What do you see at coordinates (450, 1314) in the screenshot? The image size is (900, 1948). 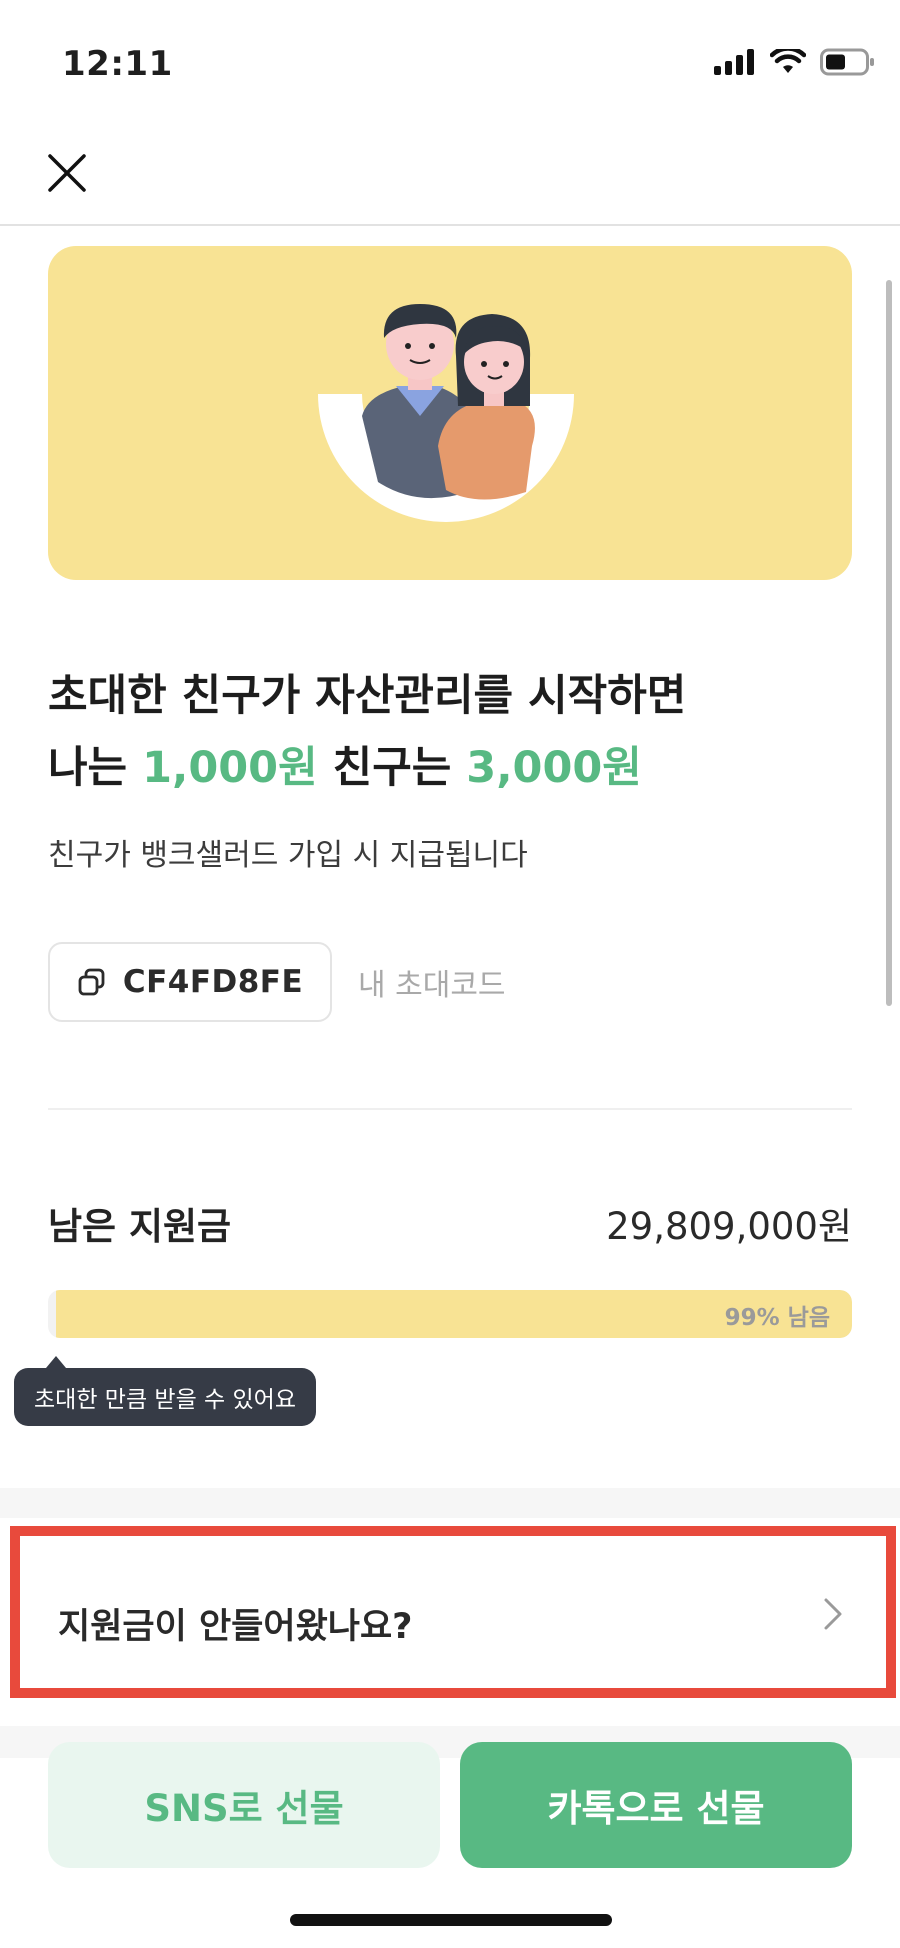 I see `remaining-progress-bar: 99% 남음` at bounding box center [450, 1314].